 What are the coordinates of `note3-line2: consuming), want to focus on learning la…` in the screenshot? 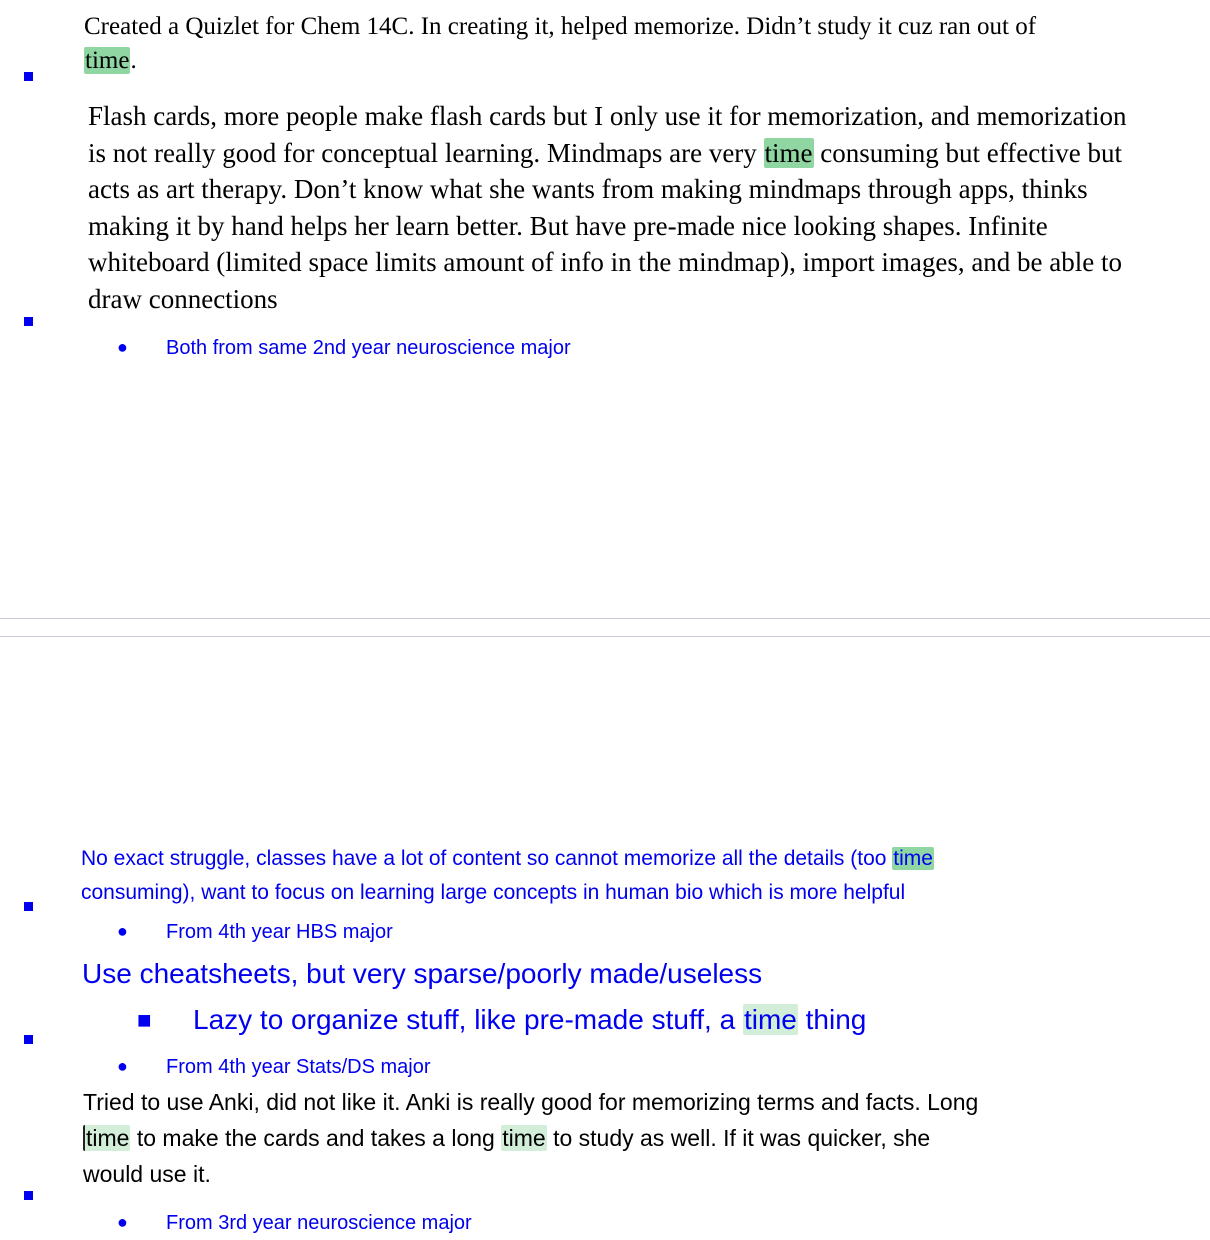 It's located at (493, 892).